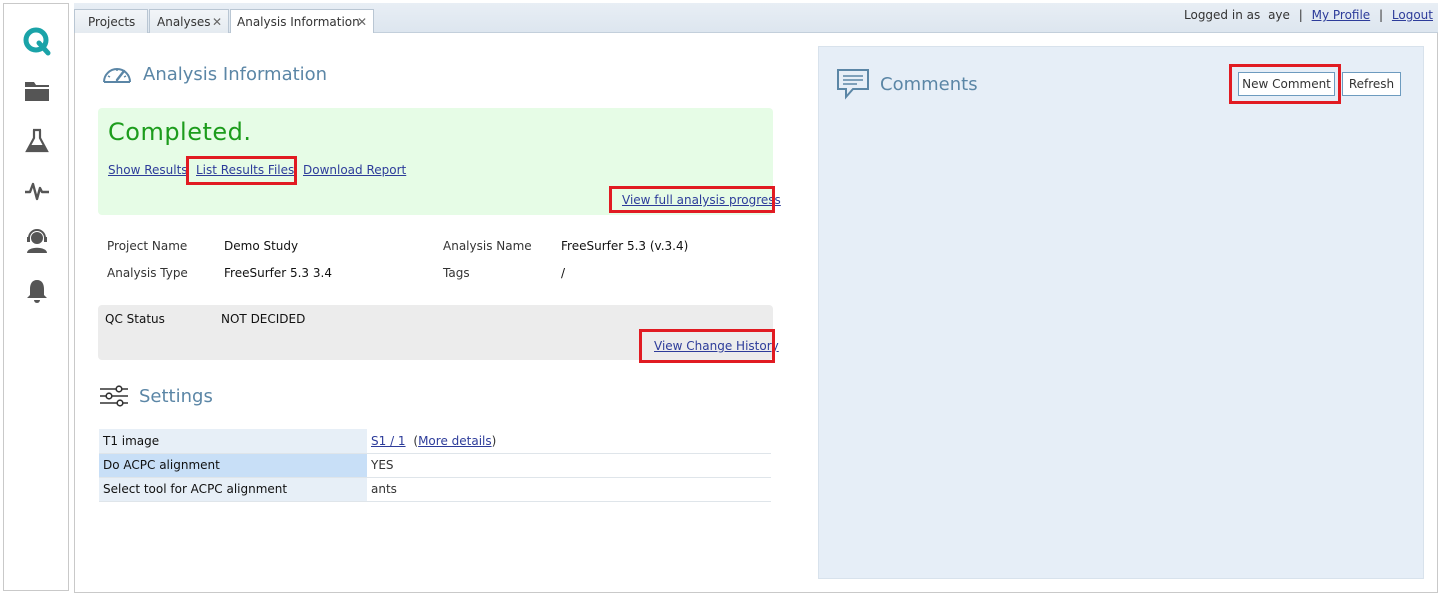 Image resolution: width=1438 pixels, height=593 pixels. What do you see at coordinates (1371, 84) in the screenshot?
I see `refresh-button: Refresh` at bounding box center [1371, 84].